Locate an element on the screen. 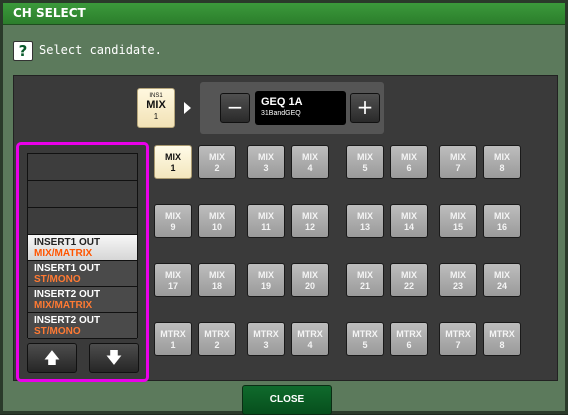 The width and height of the screenshot is (568, 415). channel-button: MIX 5 is located at coordinates (365, 162).